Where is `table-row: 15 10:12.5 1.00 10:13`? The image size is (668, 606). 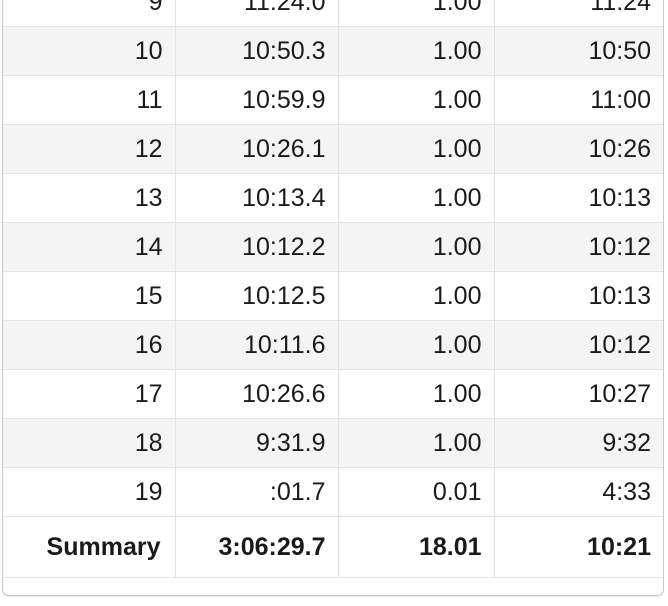 table-row: 15 10:12.5 1.00 10:13 is located at coordinates (333, 296).